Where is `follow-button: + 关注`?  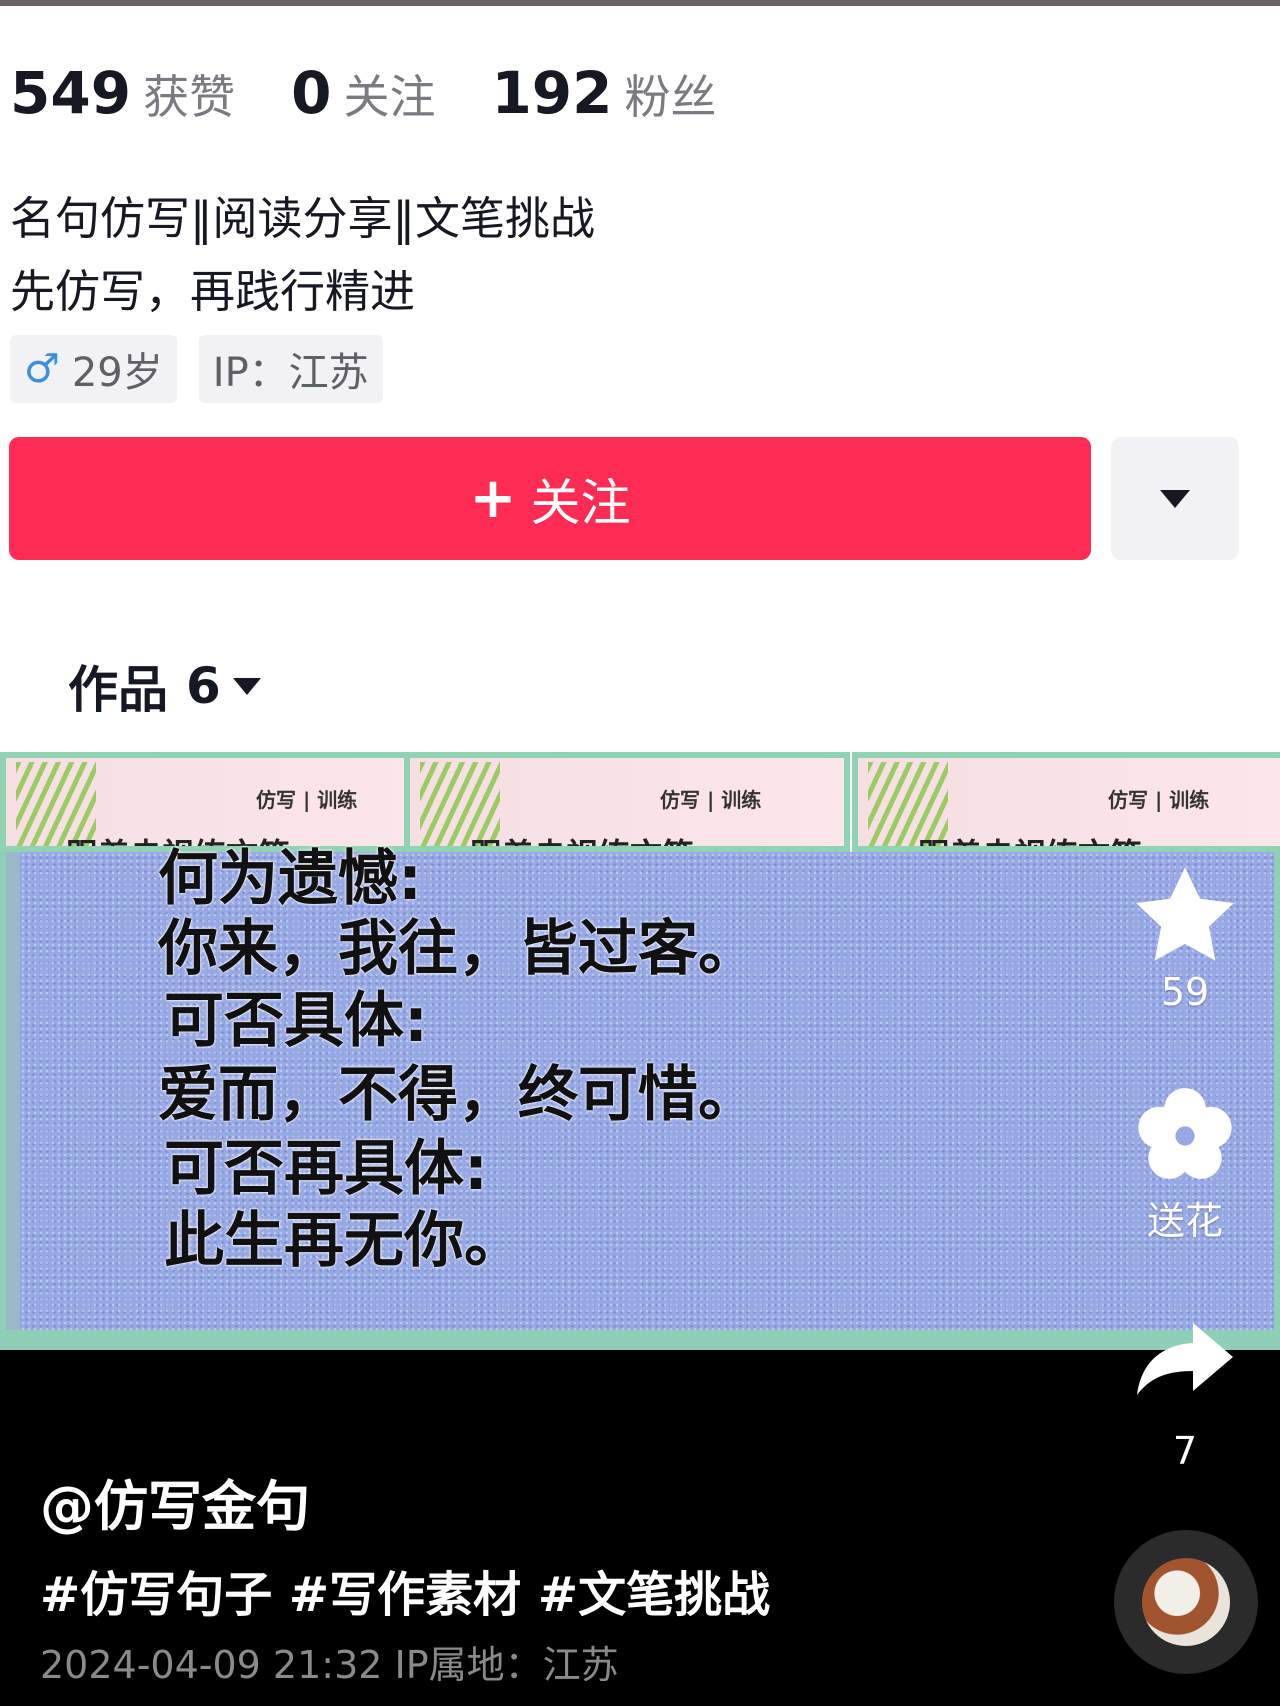 follow-button: + 关注 is located at coordinates (550, 498).